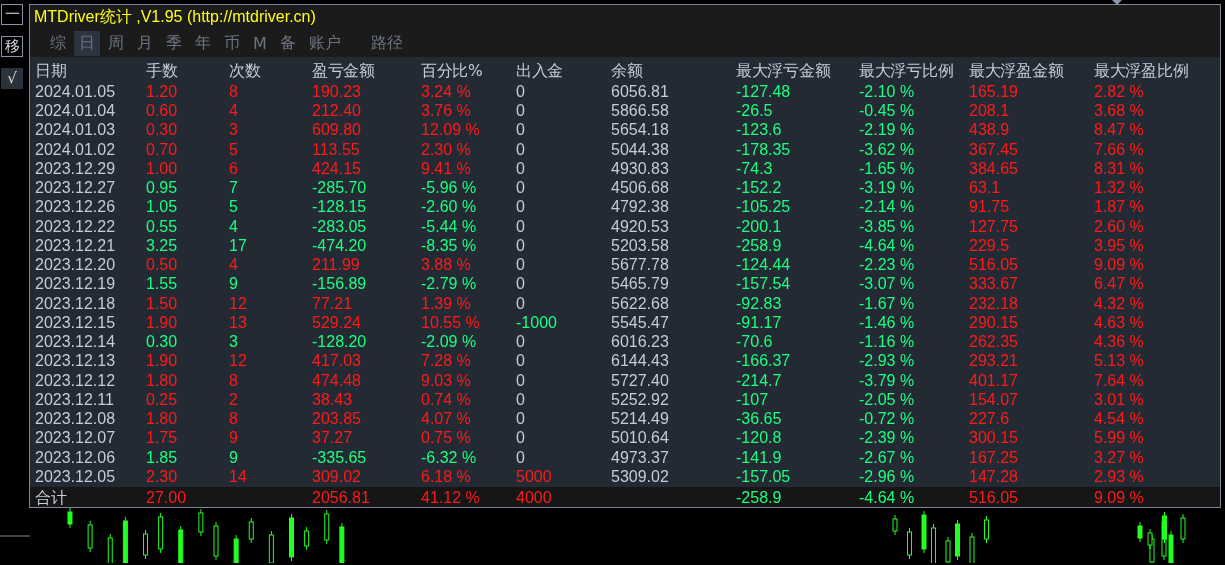  I want to click on table-cell-text: 0.95, so click(162, 188).